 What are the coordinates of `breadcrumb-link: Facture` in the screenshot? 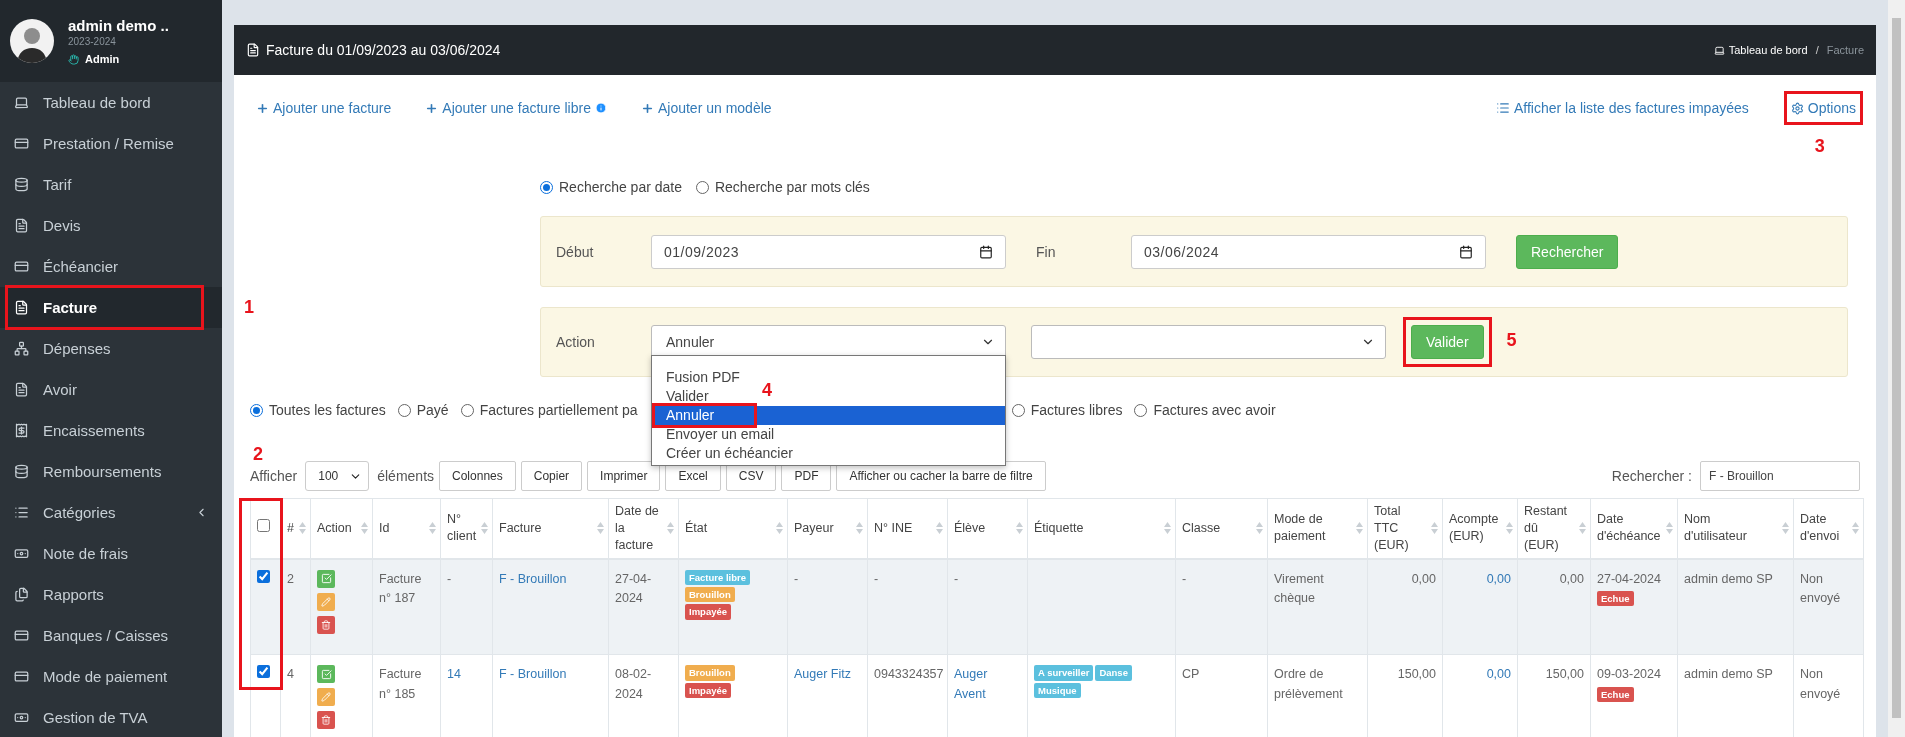 It's located at (1845, 50).